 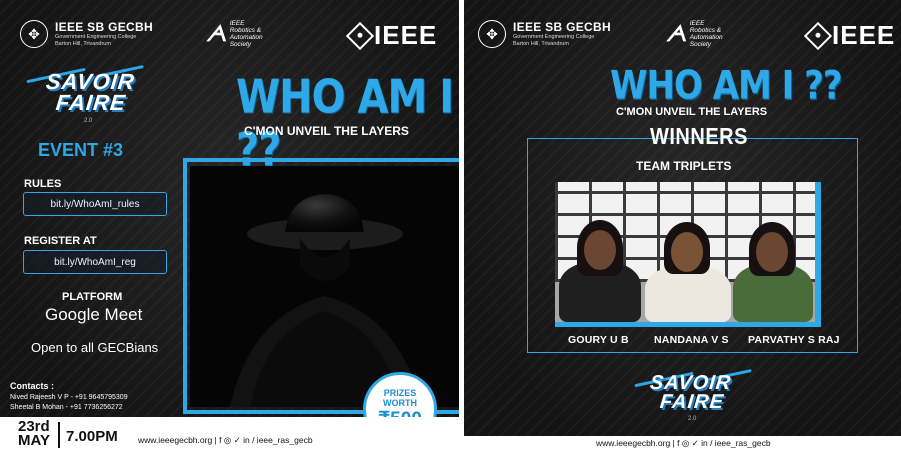 What do you see at coordinates (326, 300) in the screenshot?
I see `hat-silhouette-icon` at bounding box center [326, 300].